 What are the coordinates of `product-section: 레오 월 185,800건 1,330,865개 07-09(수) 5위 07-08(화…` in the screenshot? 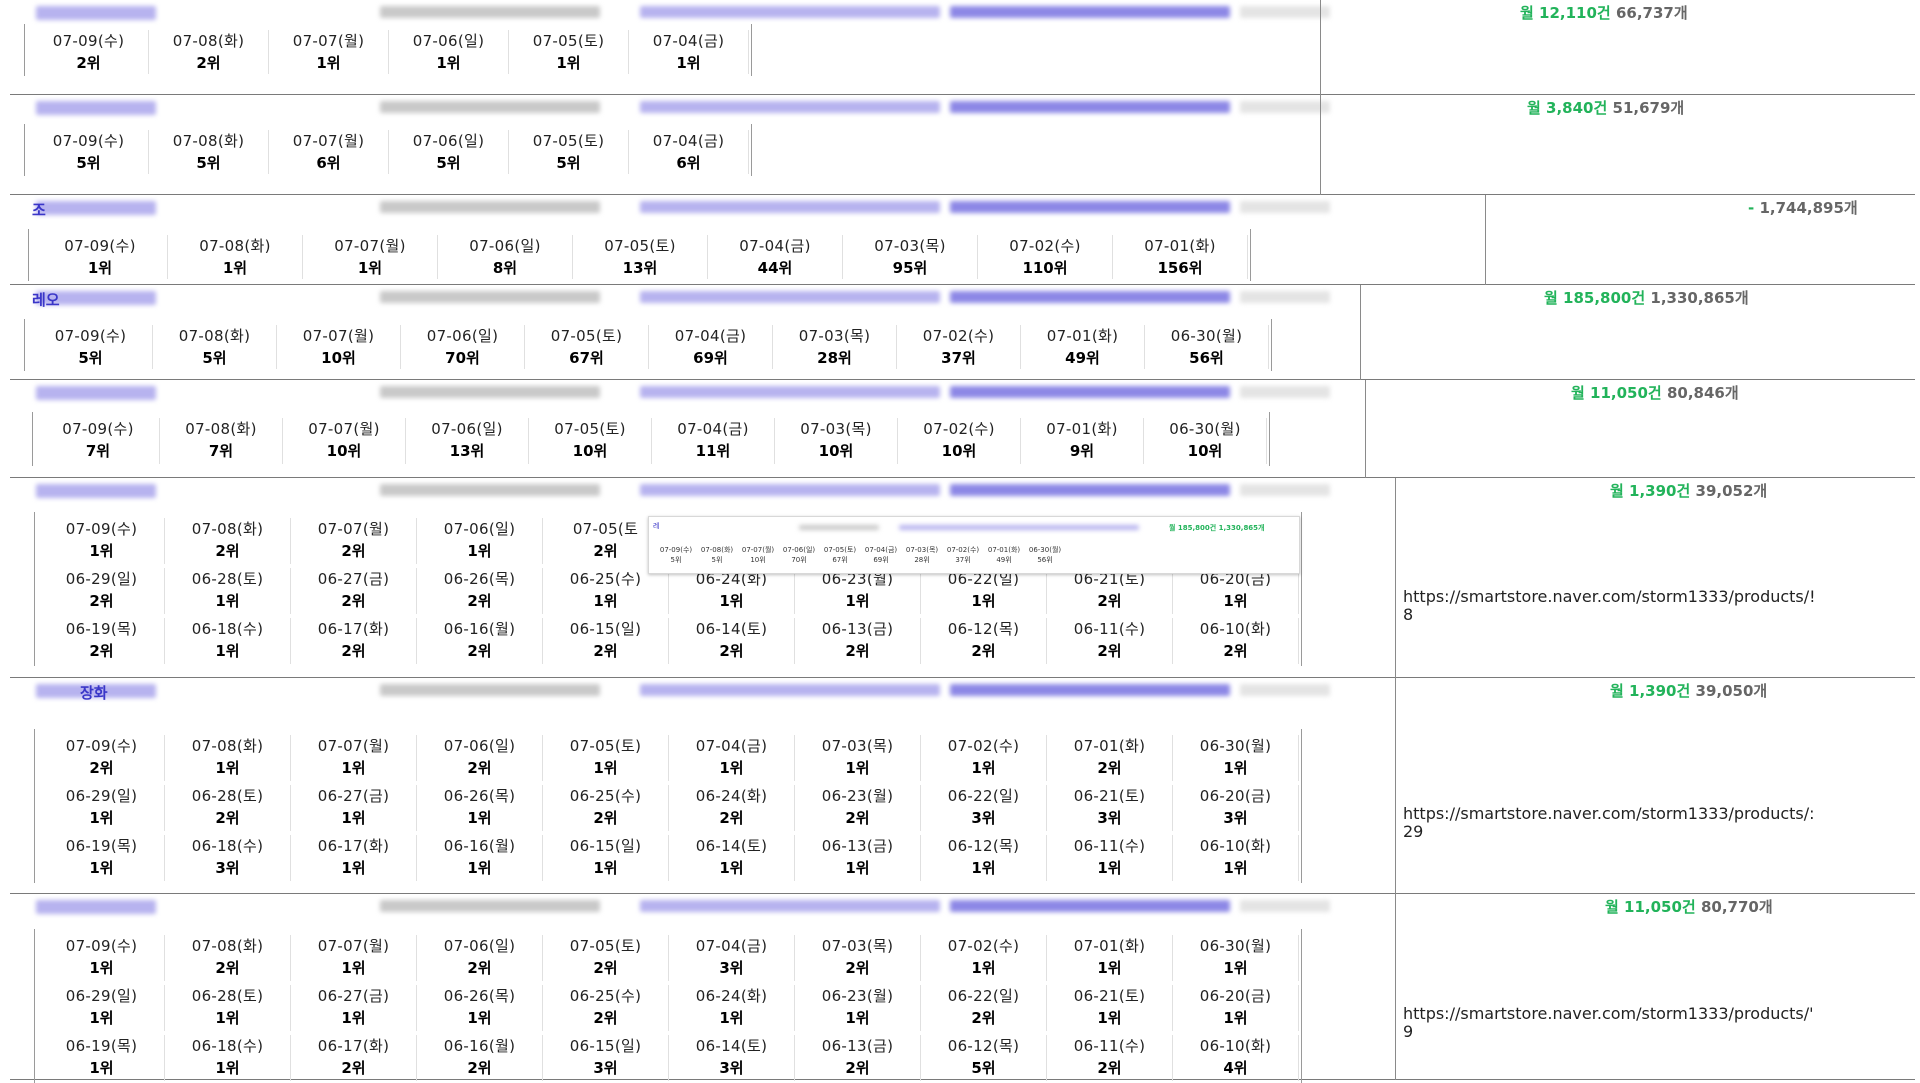 It's located at (962, 332).